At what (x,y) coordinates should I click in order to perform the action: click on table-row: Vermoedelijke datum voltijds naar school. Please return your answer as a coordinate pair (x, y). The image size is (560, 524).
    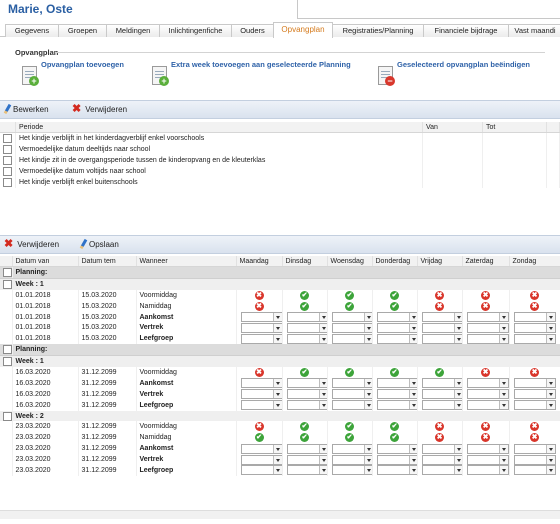
    Looking at the image, I should click on (280, 171).